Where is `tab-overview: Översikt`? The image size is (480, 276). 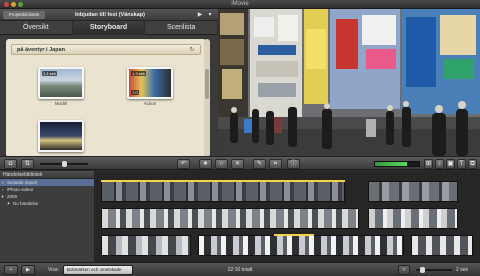 tab-overview: Översikt is located at coordinates (36, 28).